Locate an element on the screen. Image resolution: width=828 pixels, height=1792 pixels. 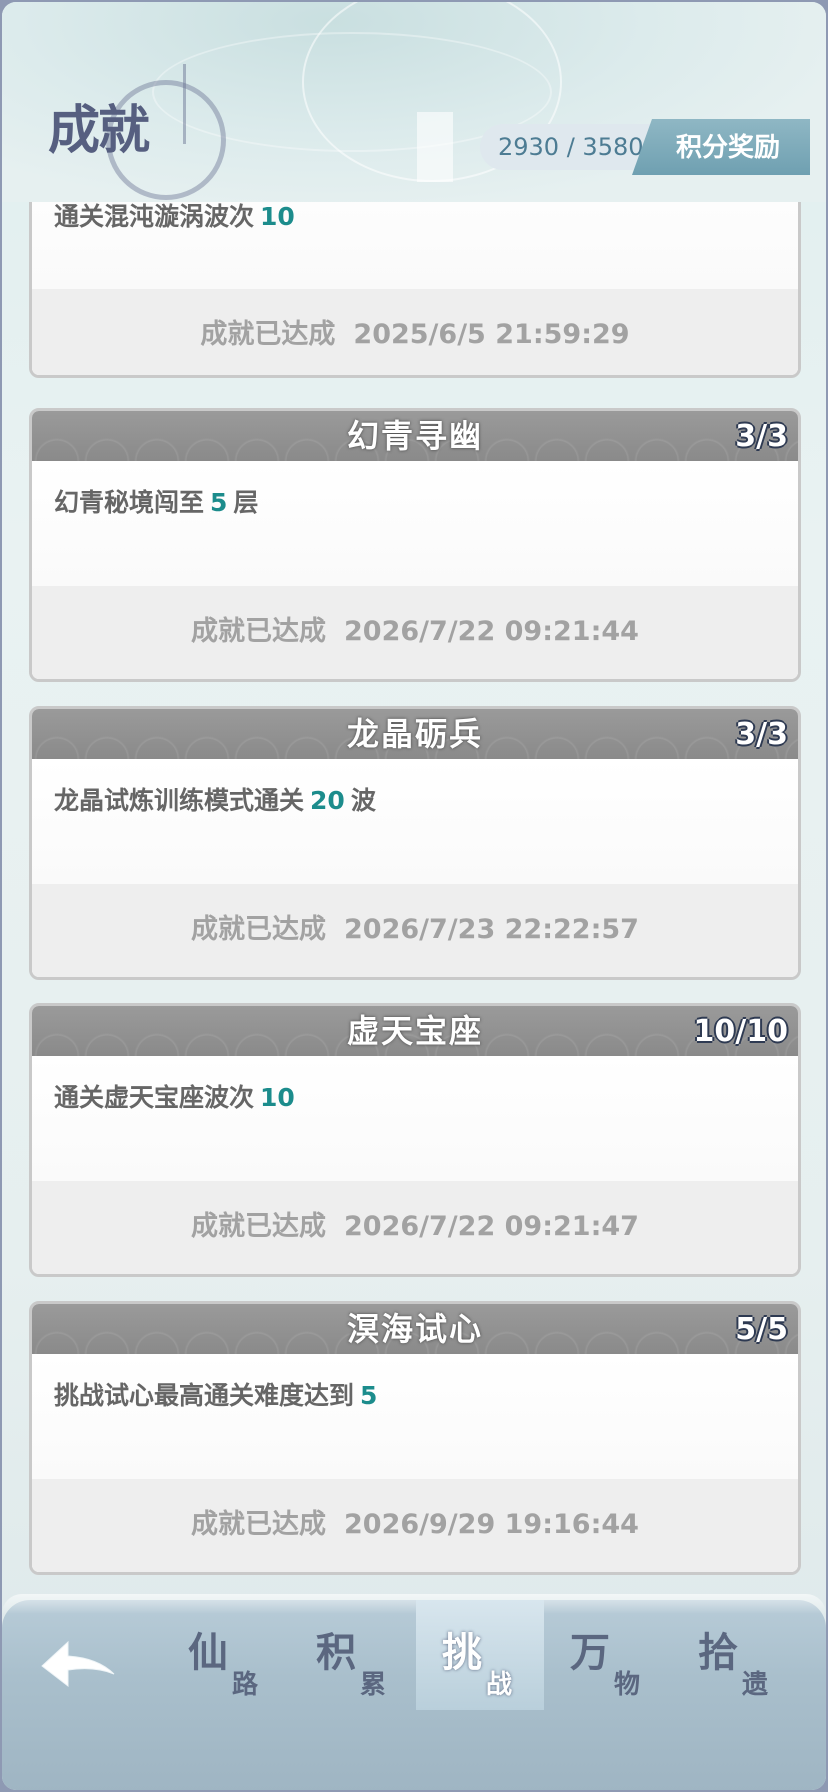
description-text: 幻青秘境闯至 is located at coordinates (129, 502).